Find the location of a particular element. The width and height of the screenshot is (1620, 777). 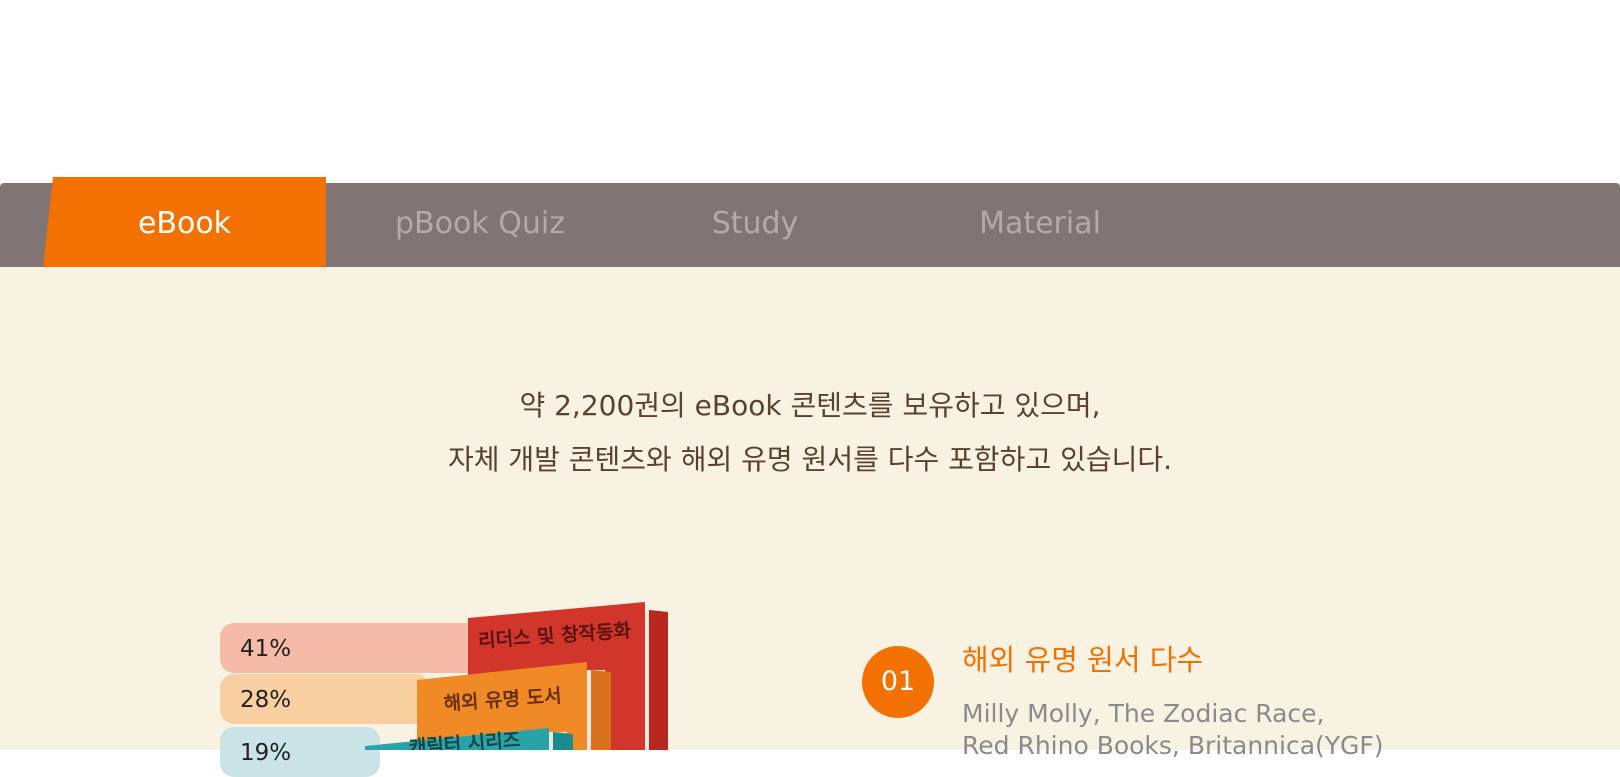

feature-description-line-2: Red Rhino Books, Britannica(YGF) is located at coordinates (1173, 745).